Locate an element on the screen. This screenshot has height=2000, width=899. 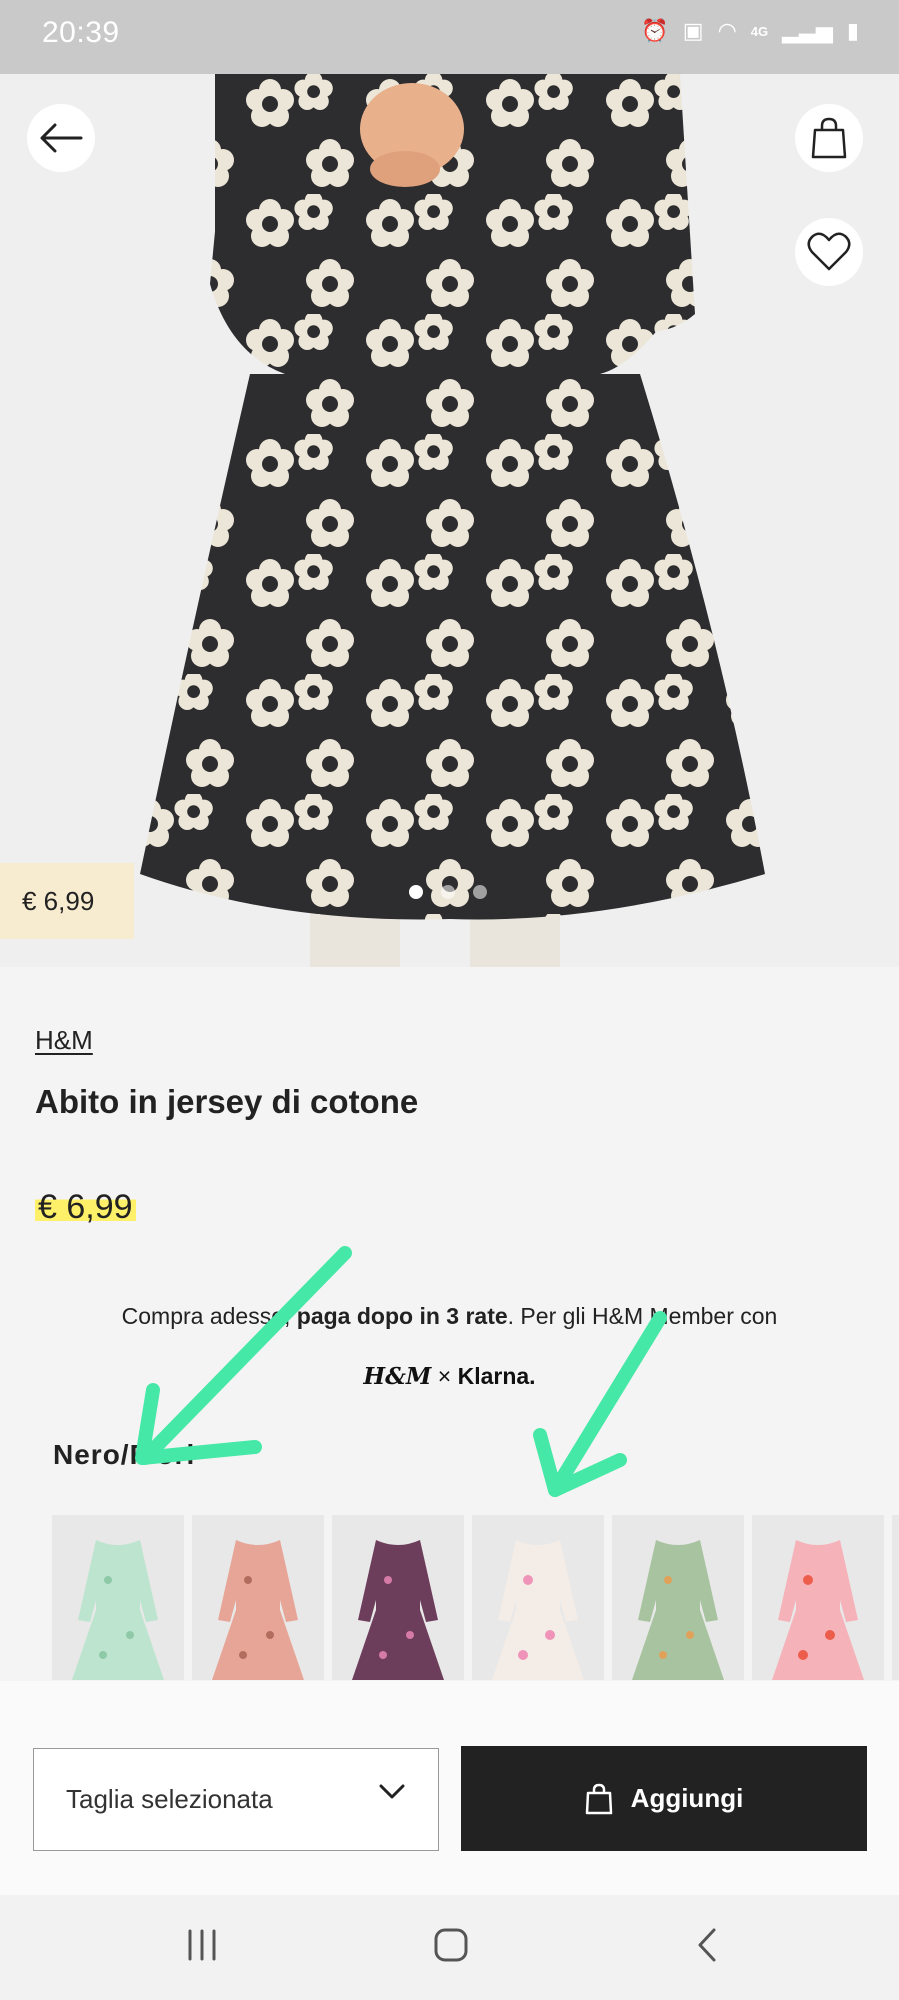
status-icons: ⏰ ▣ ◠ 4G ▂▃▅ ▮ is located at coordinates (750, 31).